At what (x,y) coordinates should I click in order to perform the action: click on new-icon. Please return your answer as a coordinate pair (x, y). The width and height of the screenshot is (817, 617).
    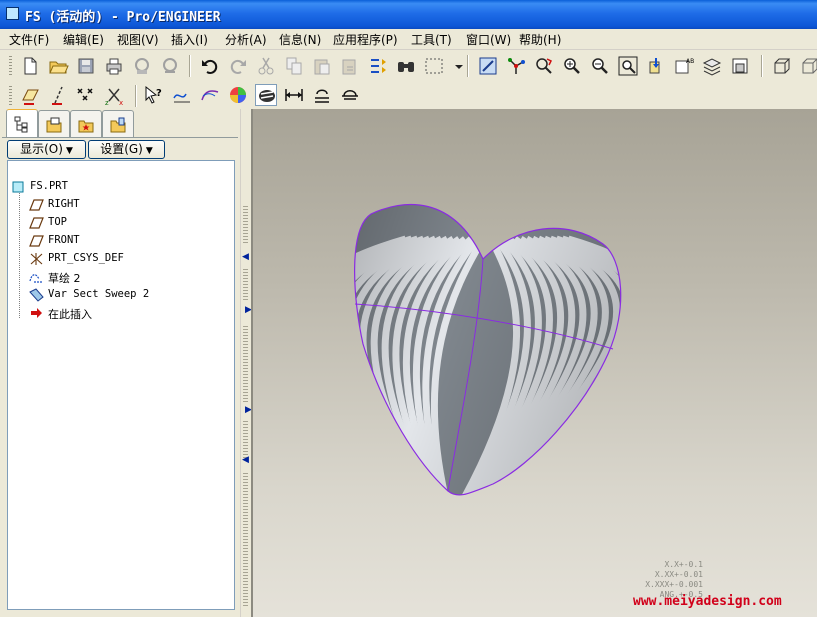
    Looking at the image, I should click on (30, 66).